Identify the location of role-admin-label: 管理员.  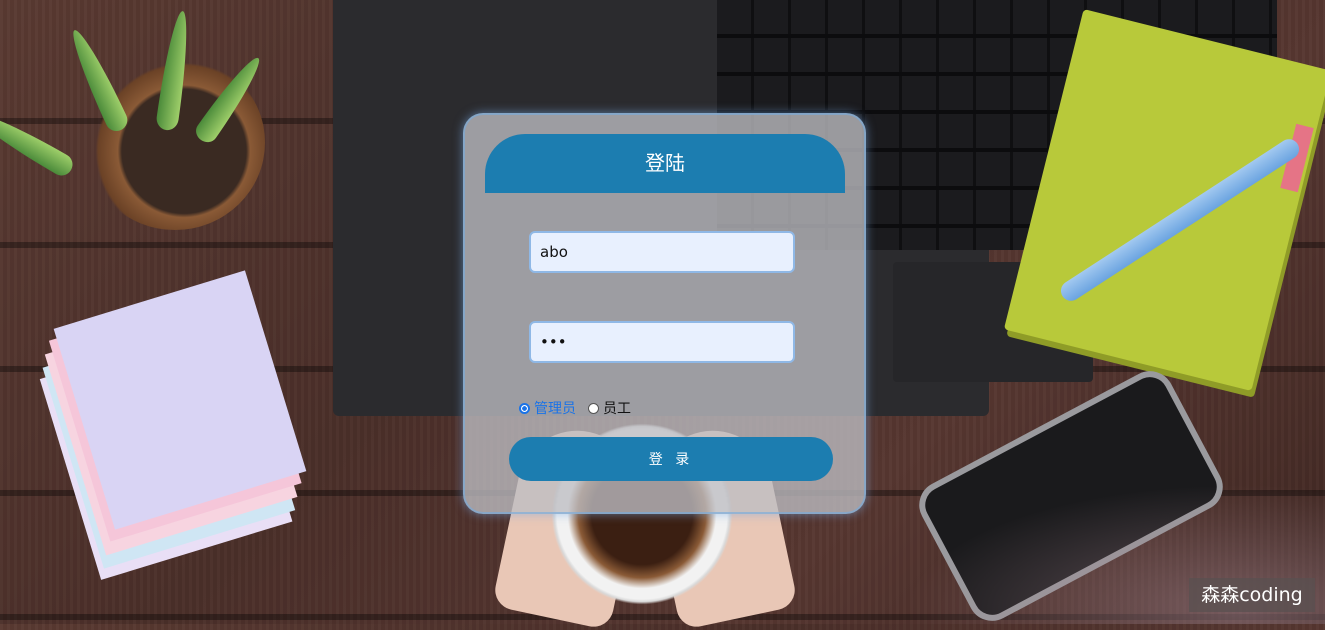
(555, 408).